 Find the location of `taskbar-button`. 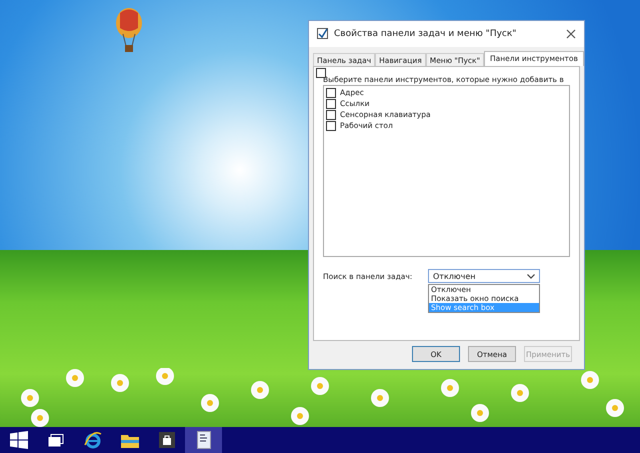

taskbar-button is located at coordinates (203, 440).